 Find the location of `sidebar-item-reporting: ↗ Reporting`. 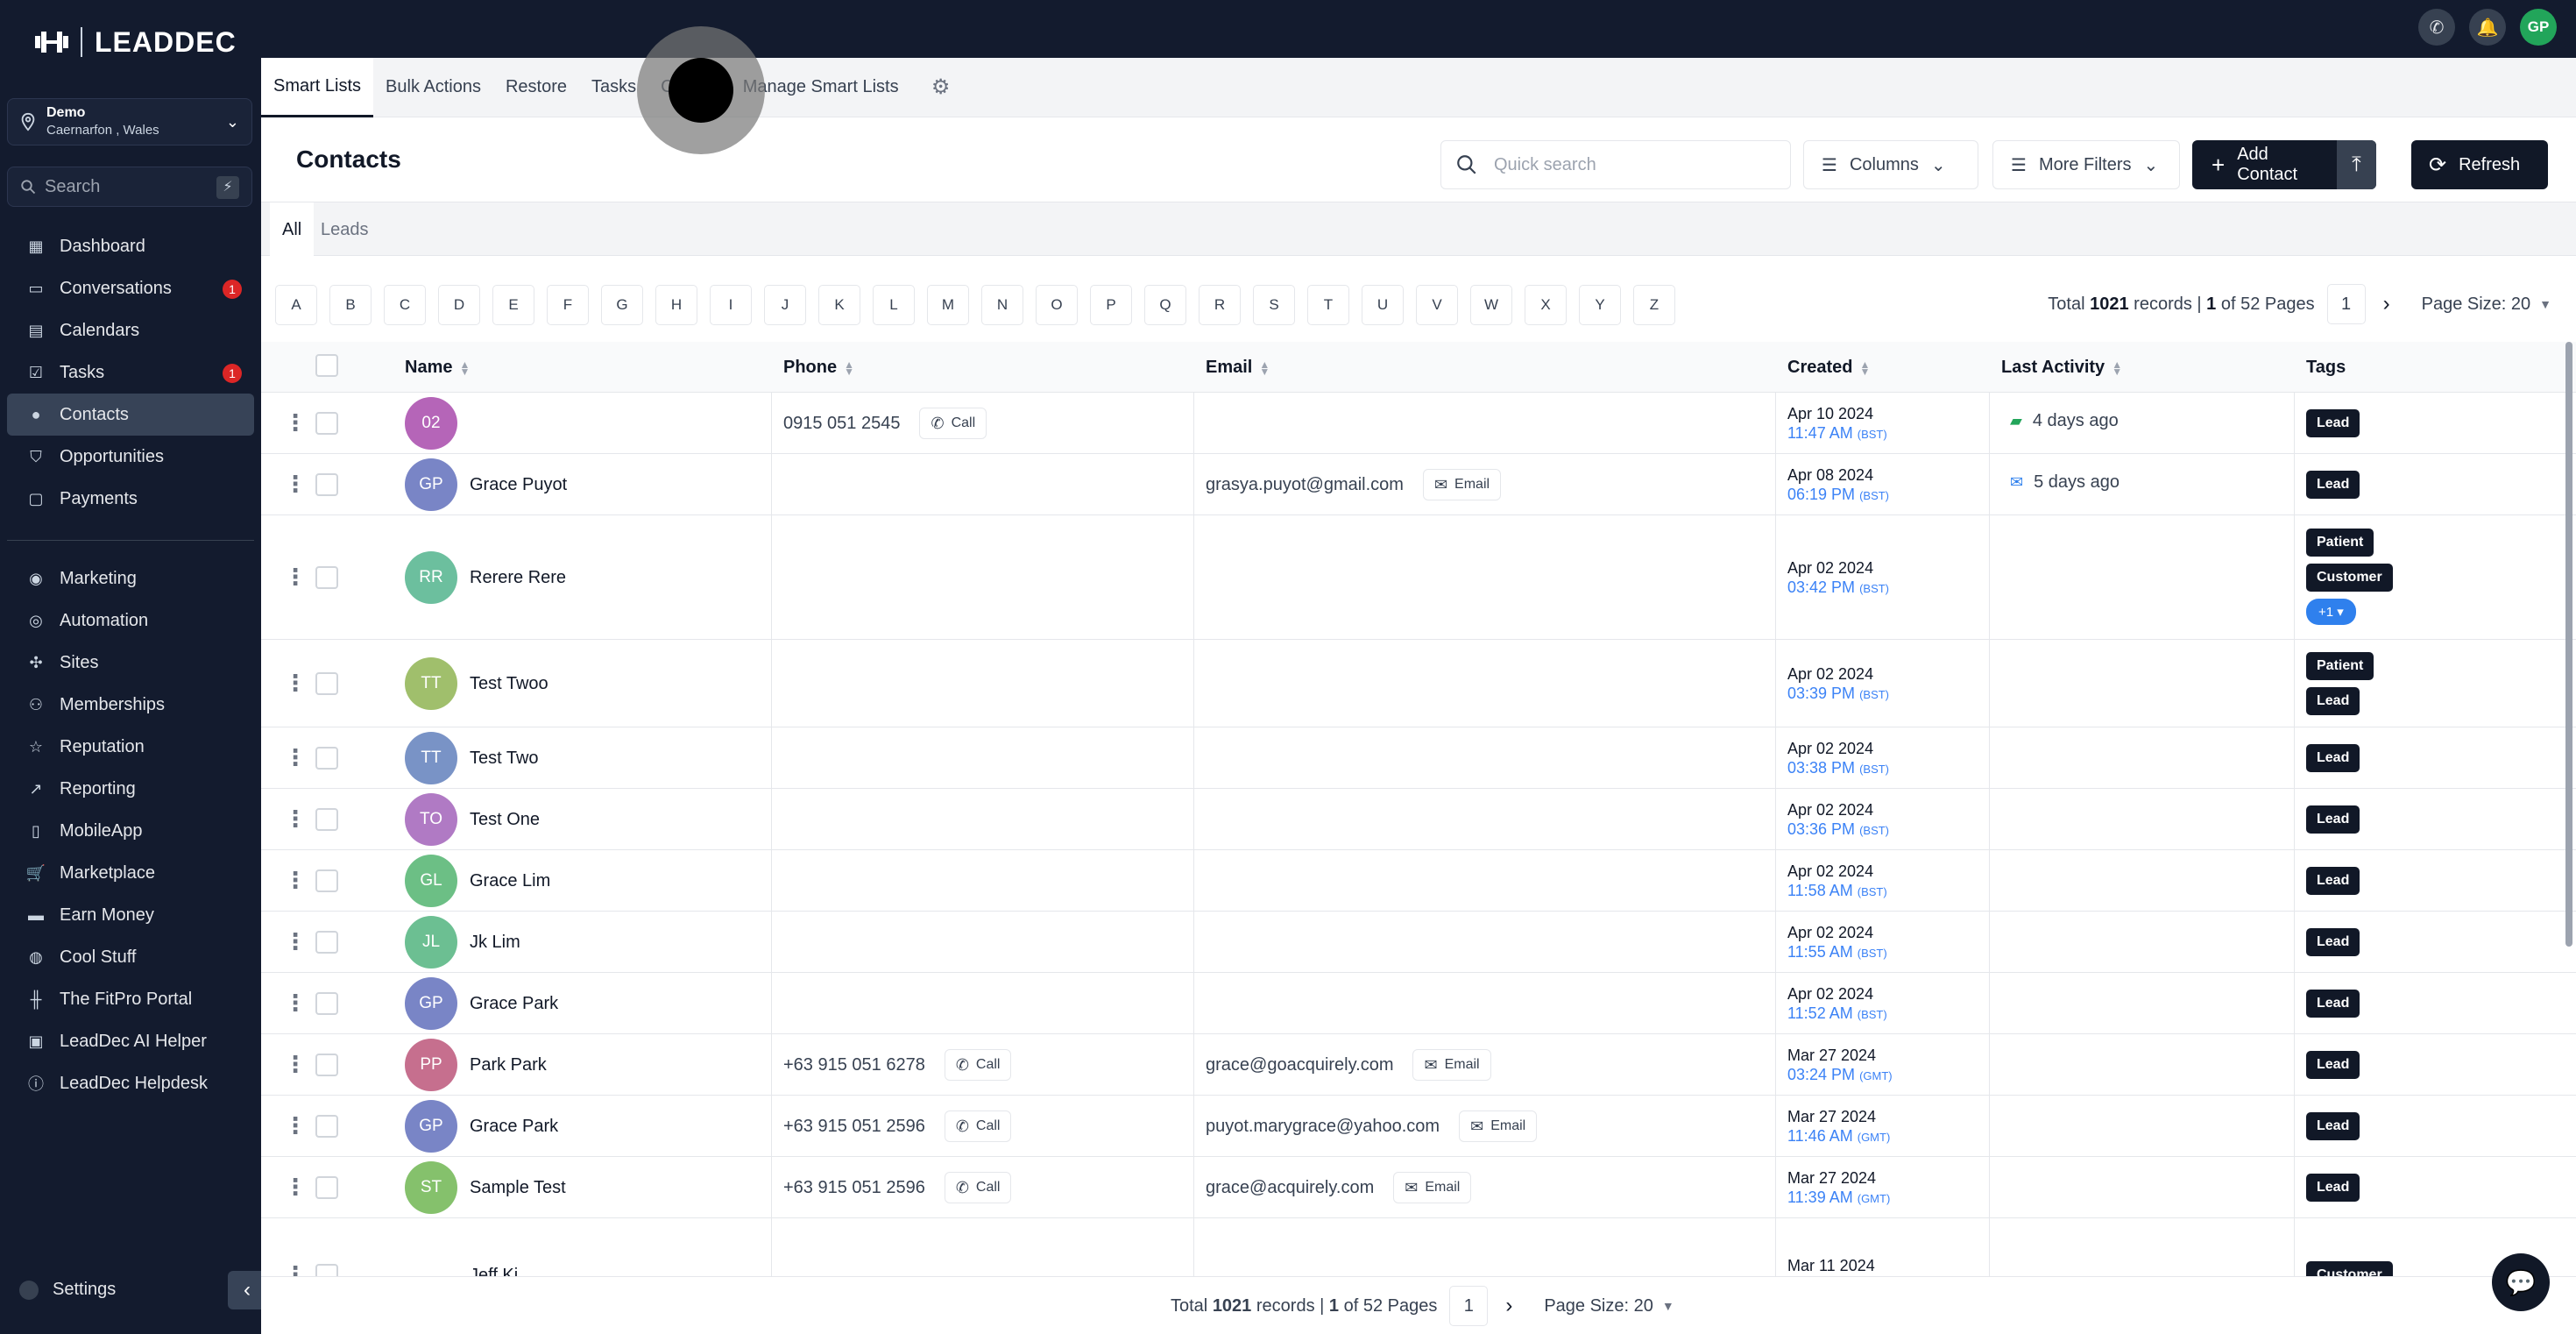

sidebar-item-reporting: ↗ Reporting is located at coordinates (130, 789).